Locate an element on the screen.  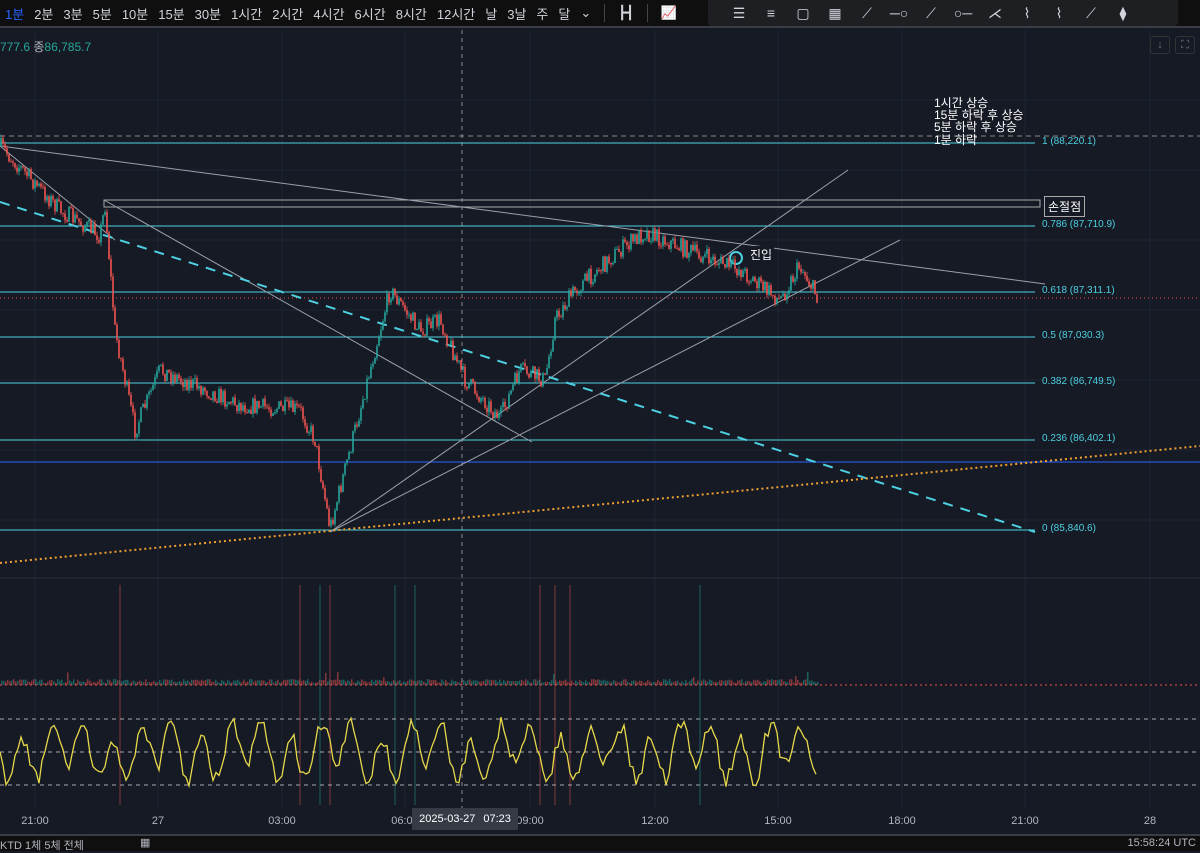
indicators-icon: 📈 is located at coordinates (669, 13).